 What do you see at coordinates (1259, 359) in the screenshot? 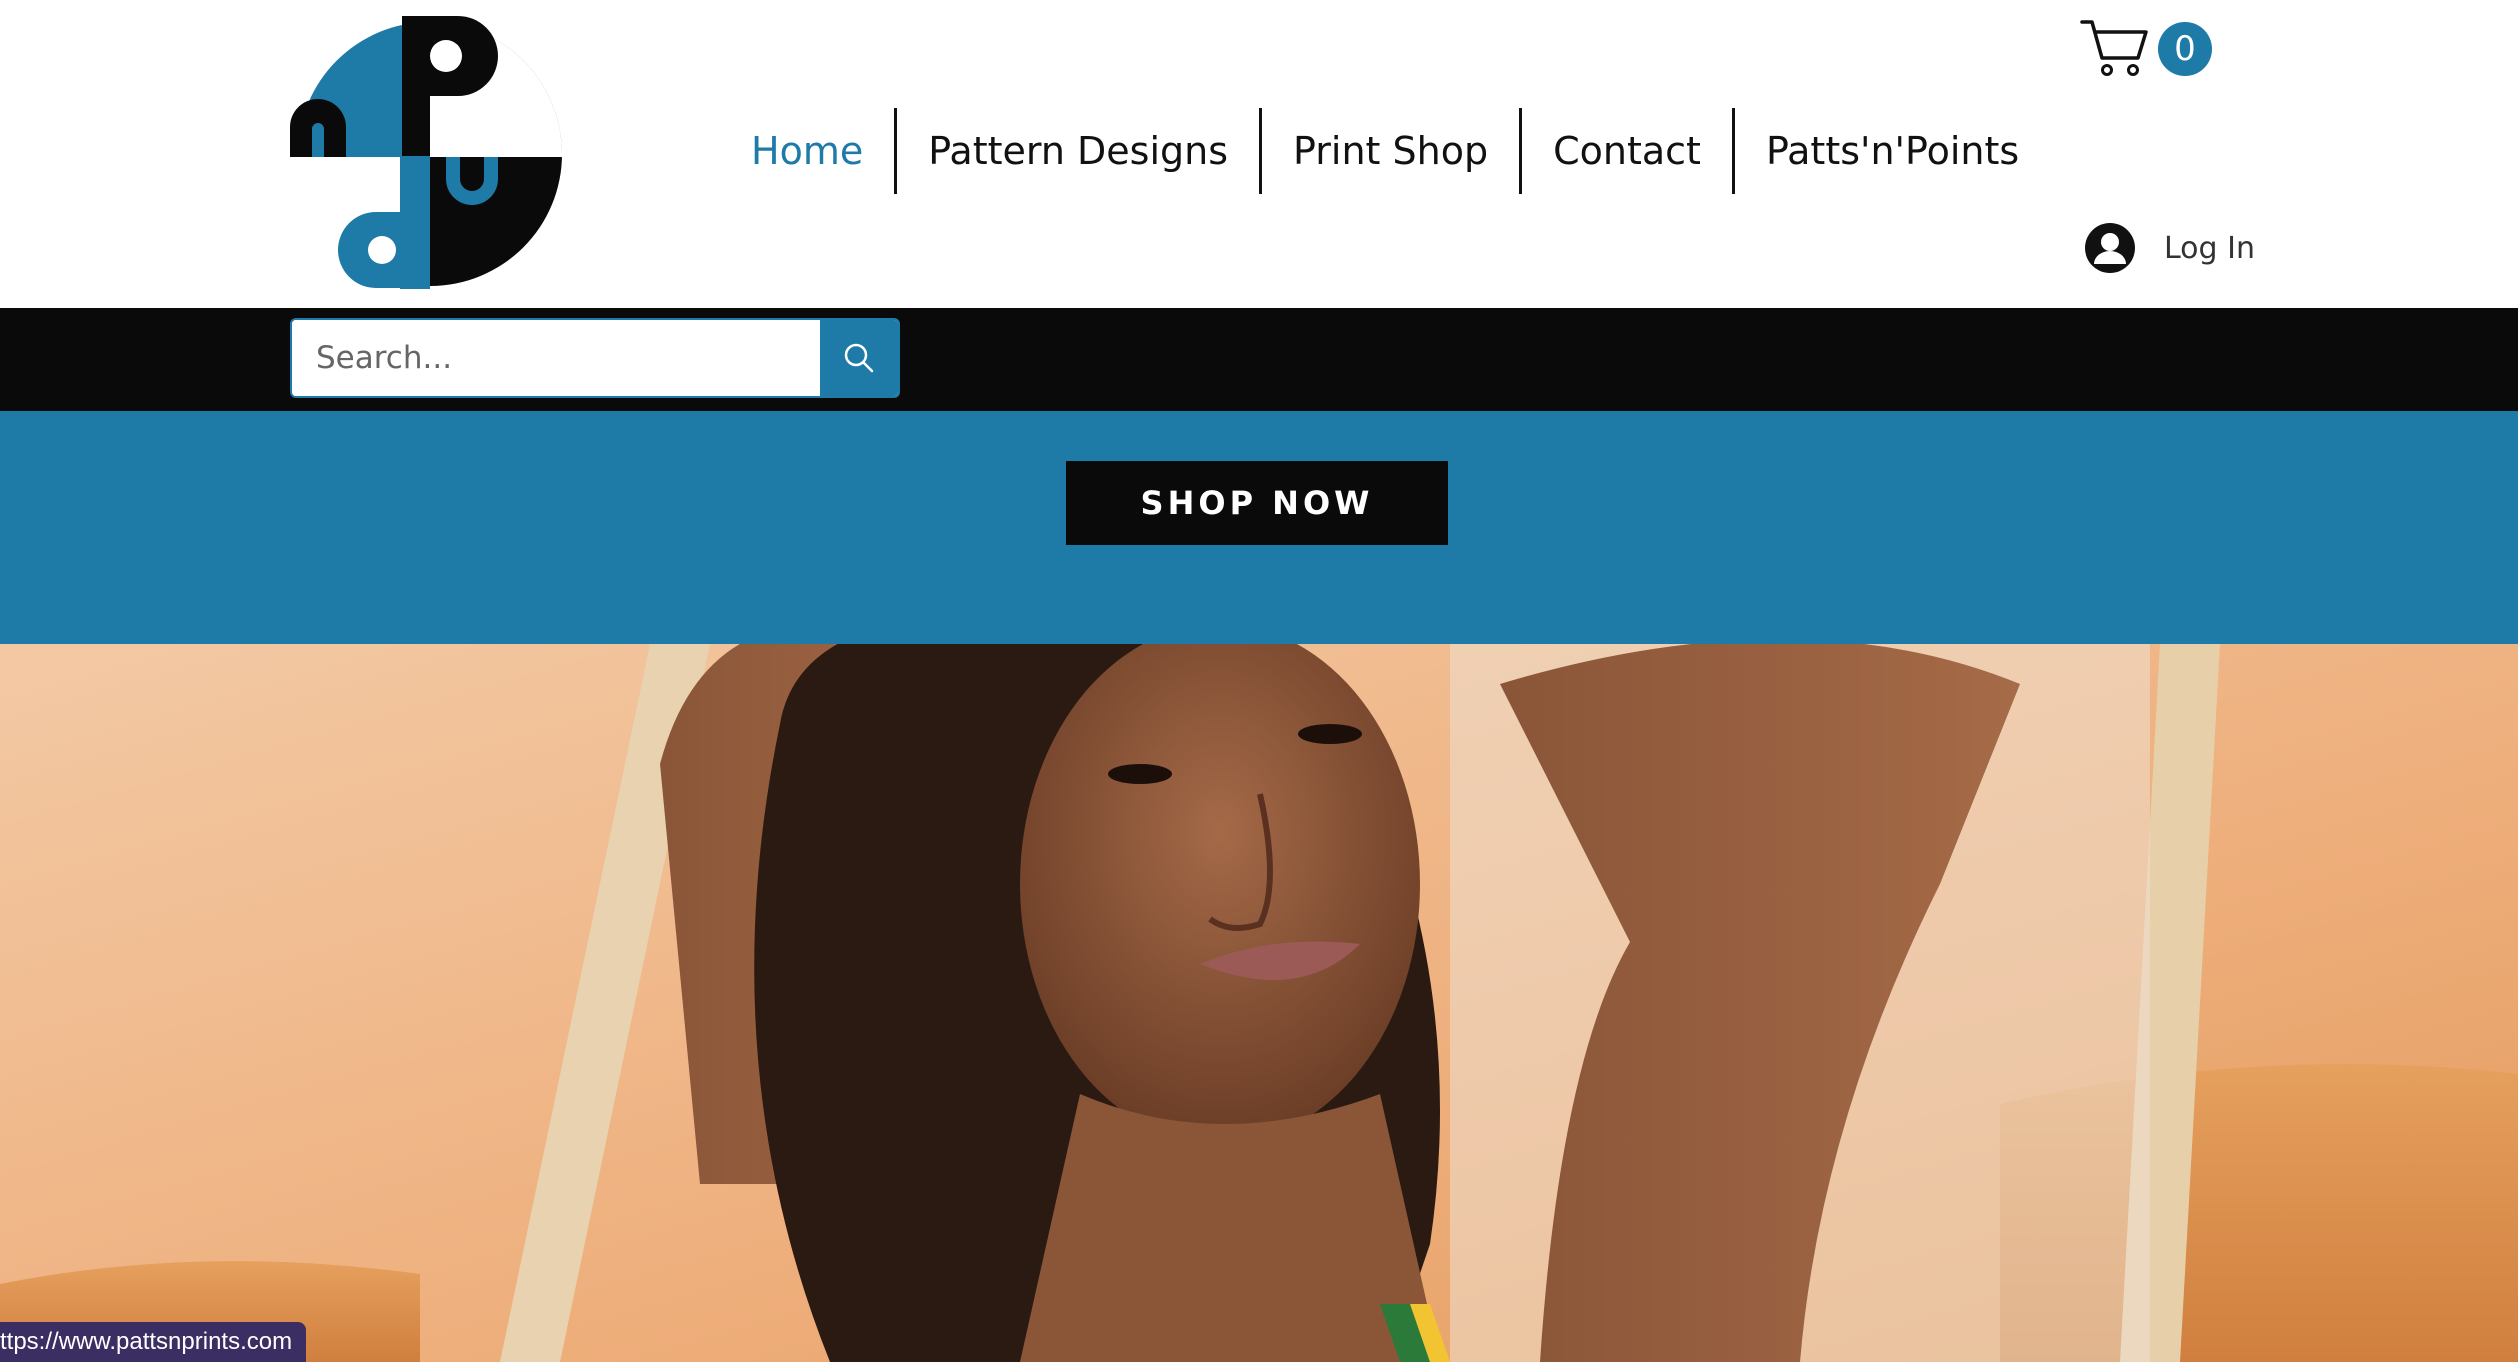
I see `search-strip` at bounding box center [1259, 359].